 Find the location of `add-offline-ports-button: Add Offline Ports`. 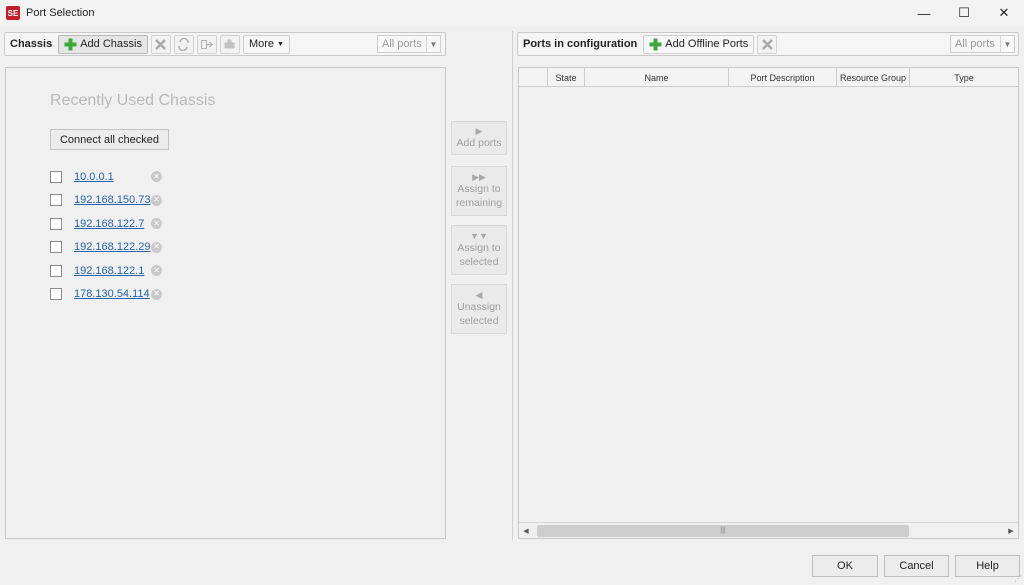

add-offline-ports-button: Add Offline Ports is located at coordinates (699, 44).